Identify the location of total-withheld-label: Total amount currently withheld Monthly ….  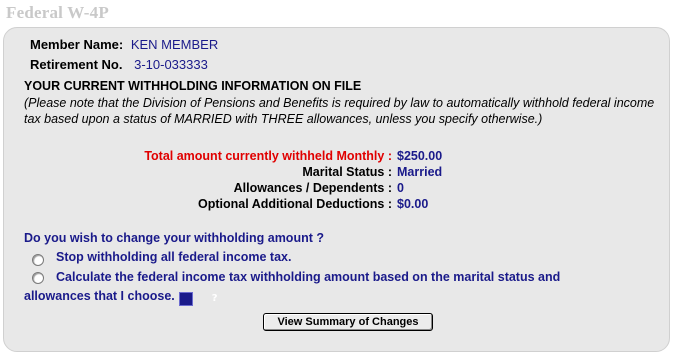
(268, 156).